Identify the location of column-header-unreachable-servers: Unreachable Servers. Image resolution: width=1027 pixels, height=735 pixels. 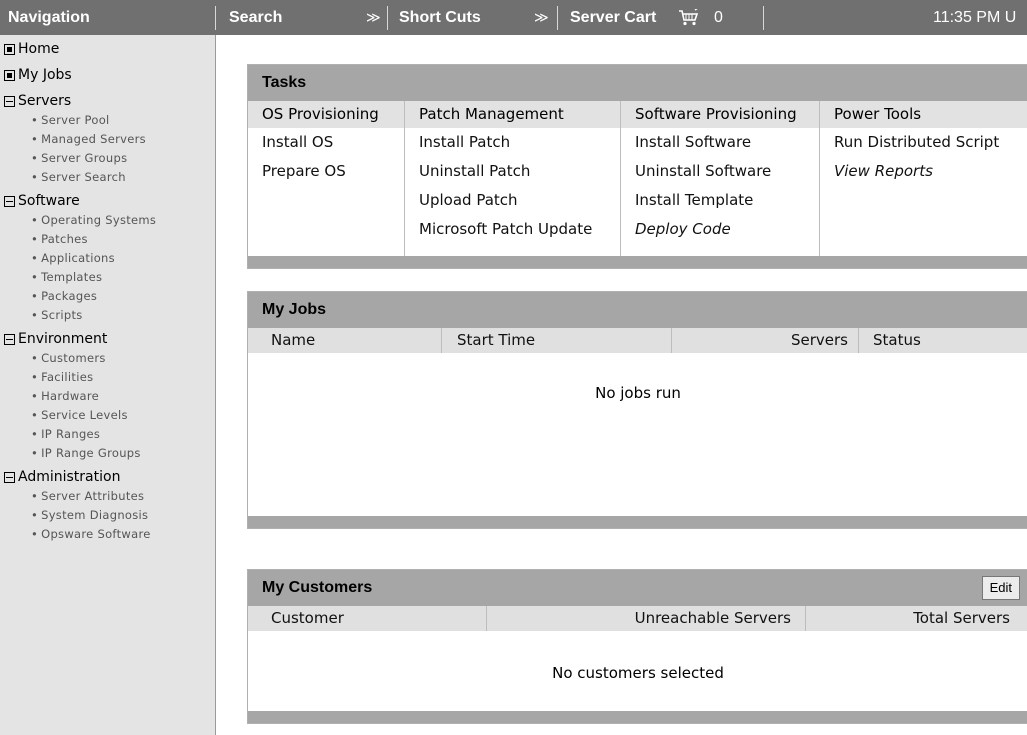
(713, 618).